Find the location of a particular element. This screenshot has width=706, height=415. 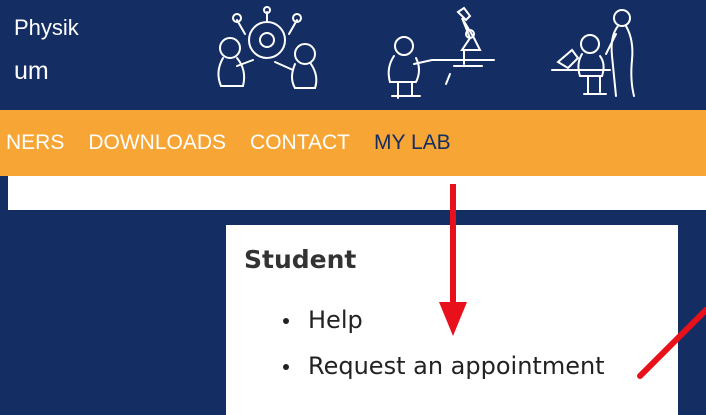

subheader-strip is located at coordinates (357, 193).